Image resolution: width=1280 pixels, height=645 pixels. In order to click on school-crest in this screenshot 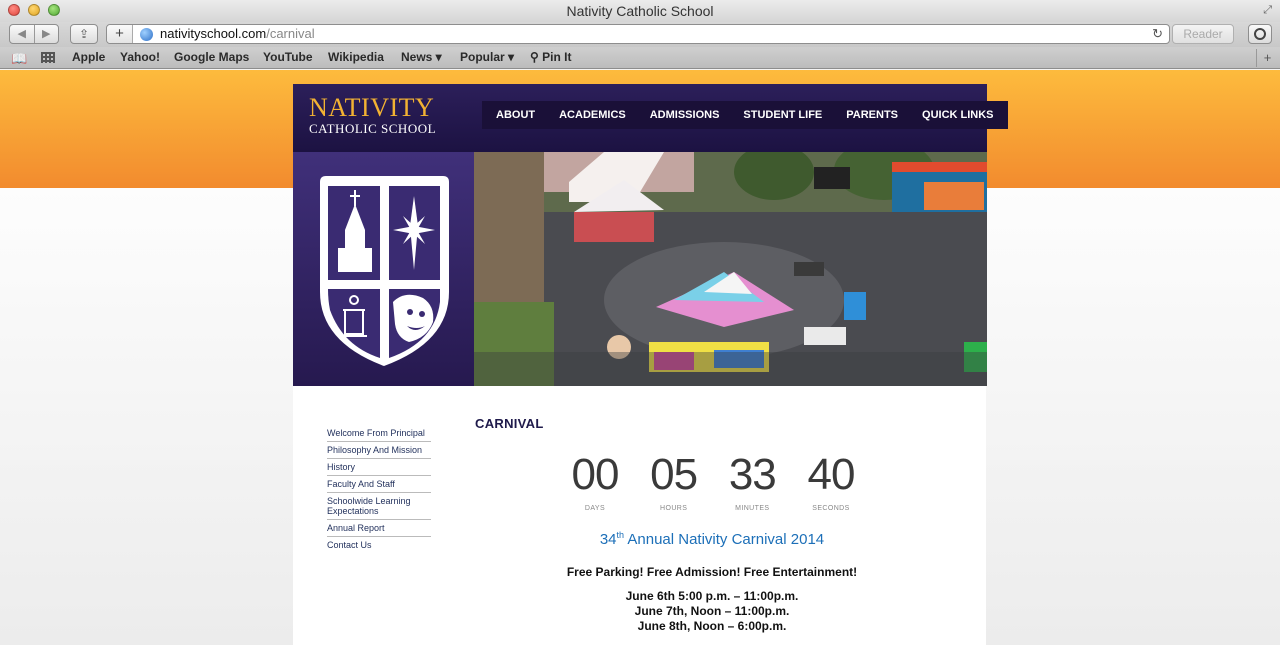, I will do `click(384, 271)`.